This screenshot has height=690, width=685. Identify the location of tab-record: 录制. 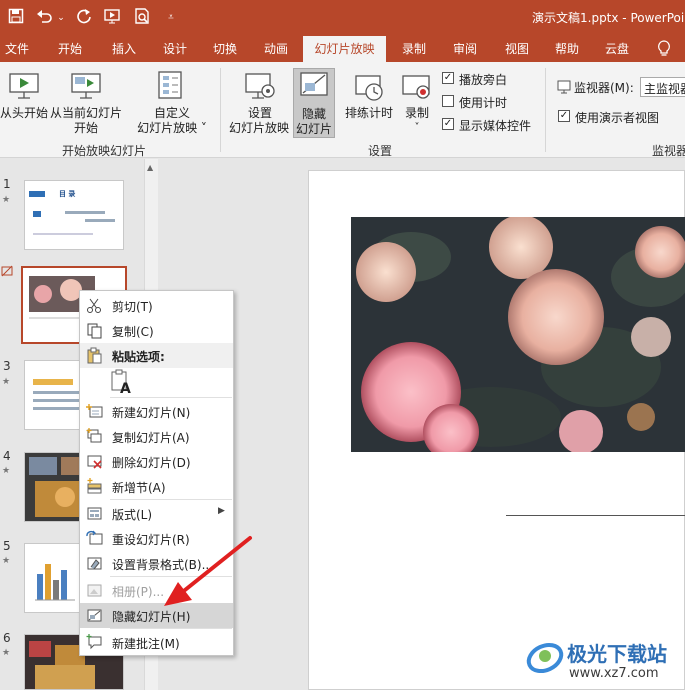
(414, 49).